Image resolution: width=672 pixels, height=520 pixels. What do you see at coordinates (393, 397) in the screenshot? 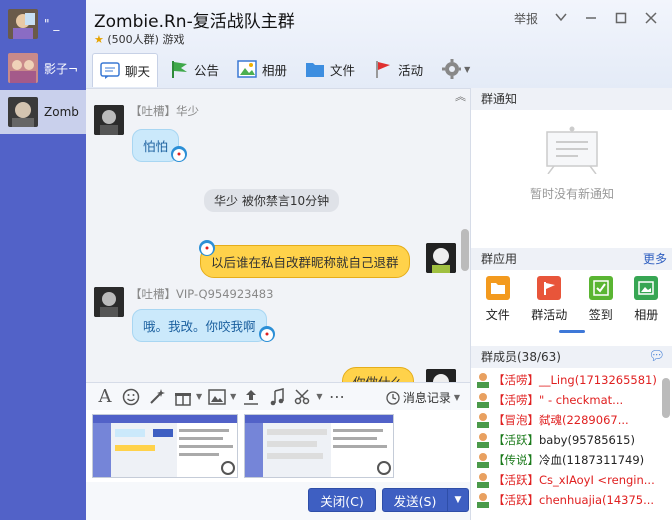
I see `clock-icon` at bounding box center [393, 397].